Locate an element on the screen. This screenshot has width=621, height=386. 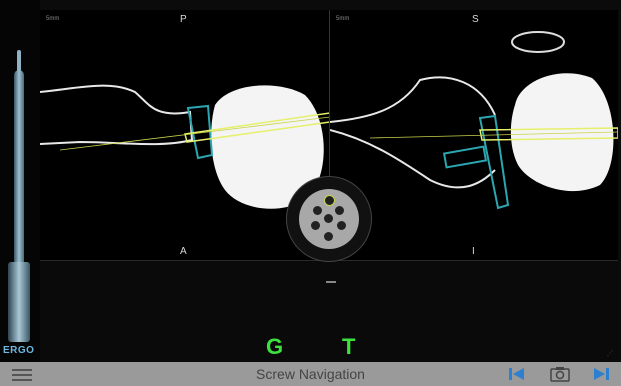
skip-next-icon is located at coordinates (601, 374).